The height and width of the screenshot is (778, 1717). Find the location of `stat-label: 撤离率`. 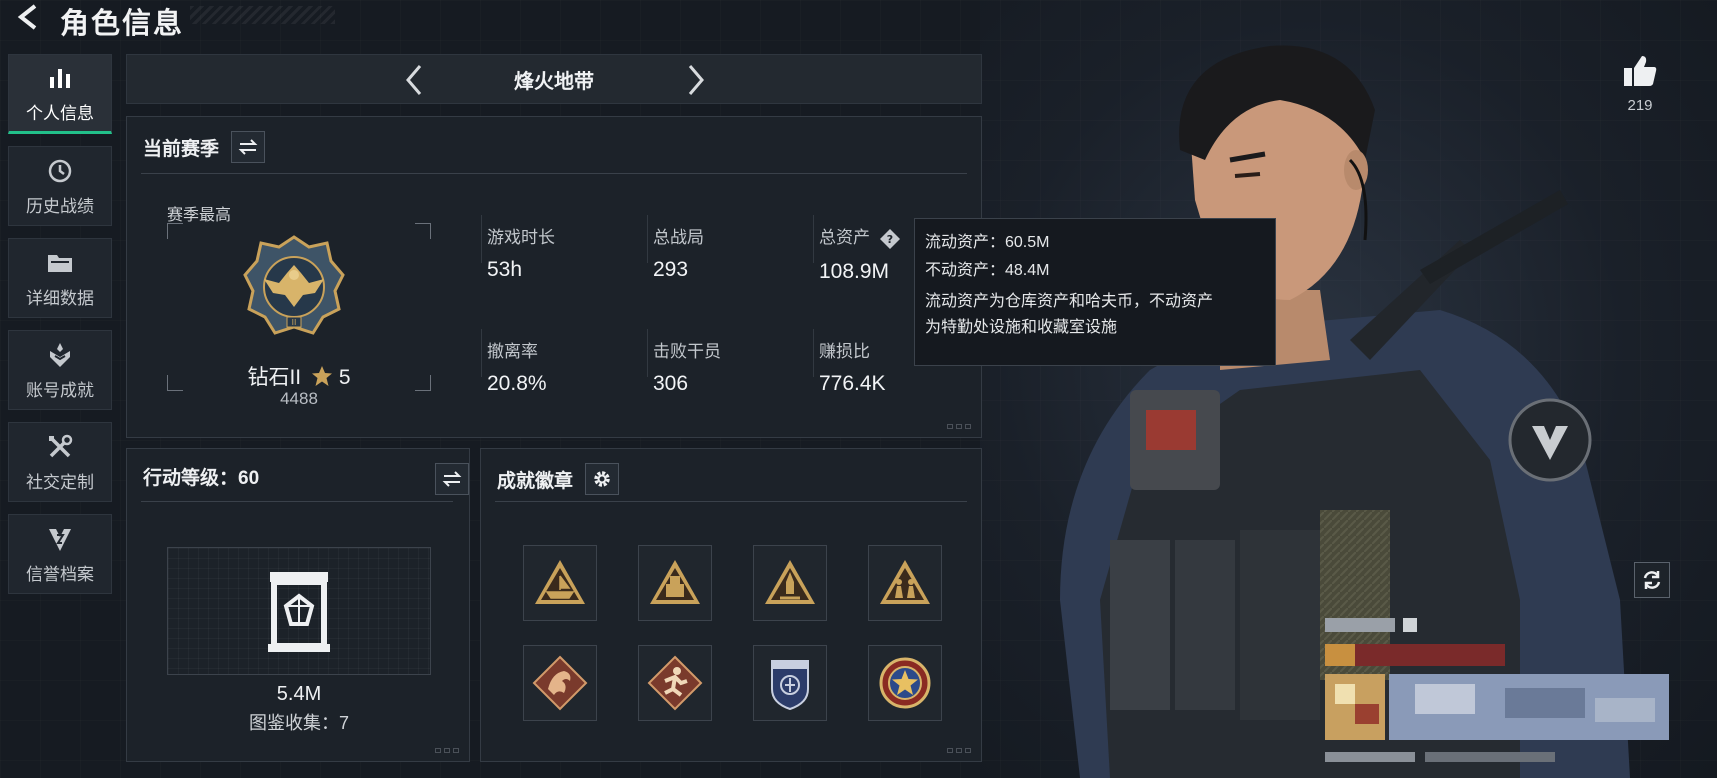

stat-label: 撤离率 is located at coordinates (512, 351).